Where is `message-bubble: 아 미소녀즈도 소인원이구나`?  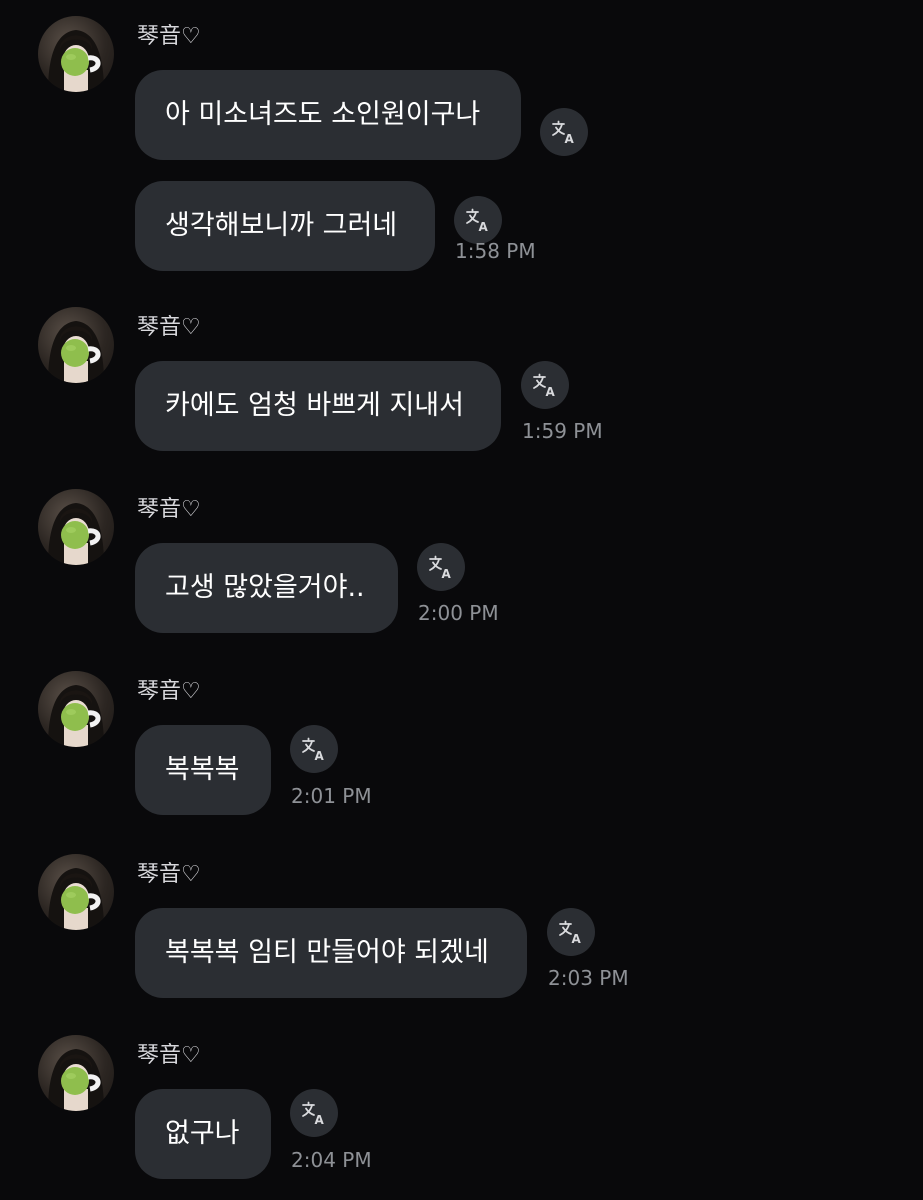
message-bubble: 아 미소녀즈도 소인원이구나 is located at coordinates (328, 115).